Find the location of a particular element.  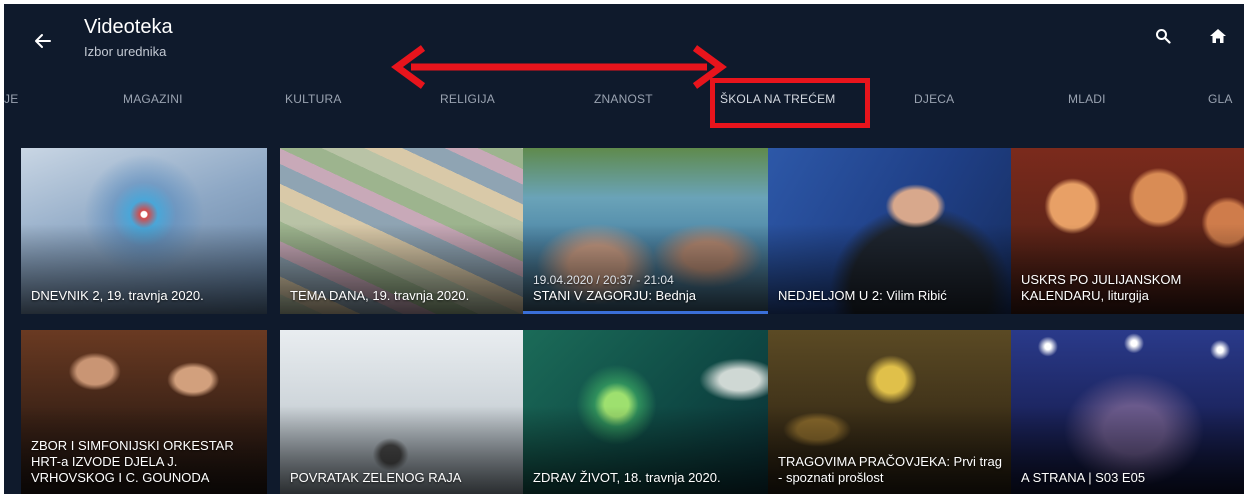

tab-je: JE is located at coordinates (11, 99).